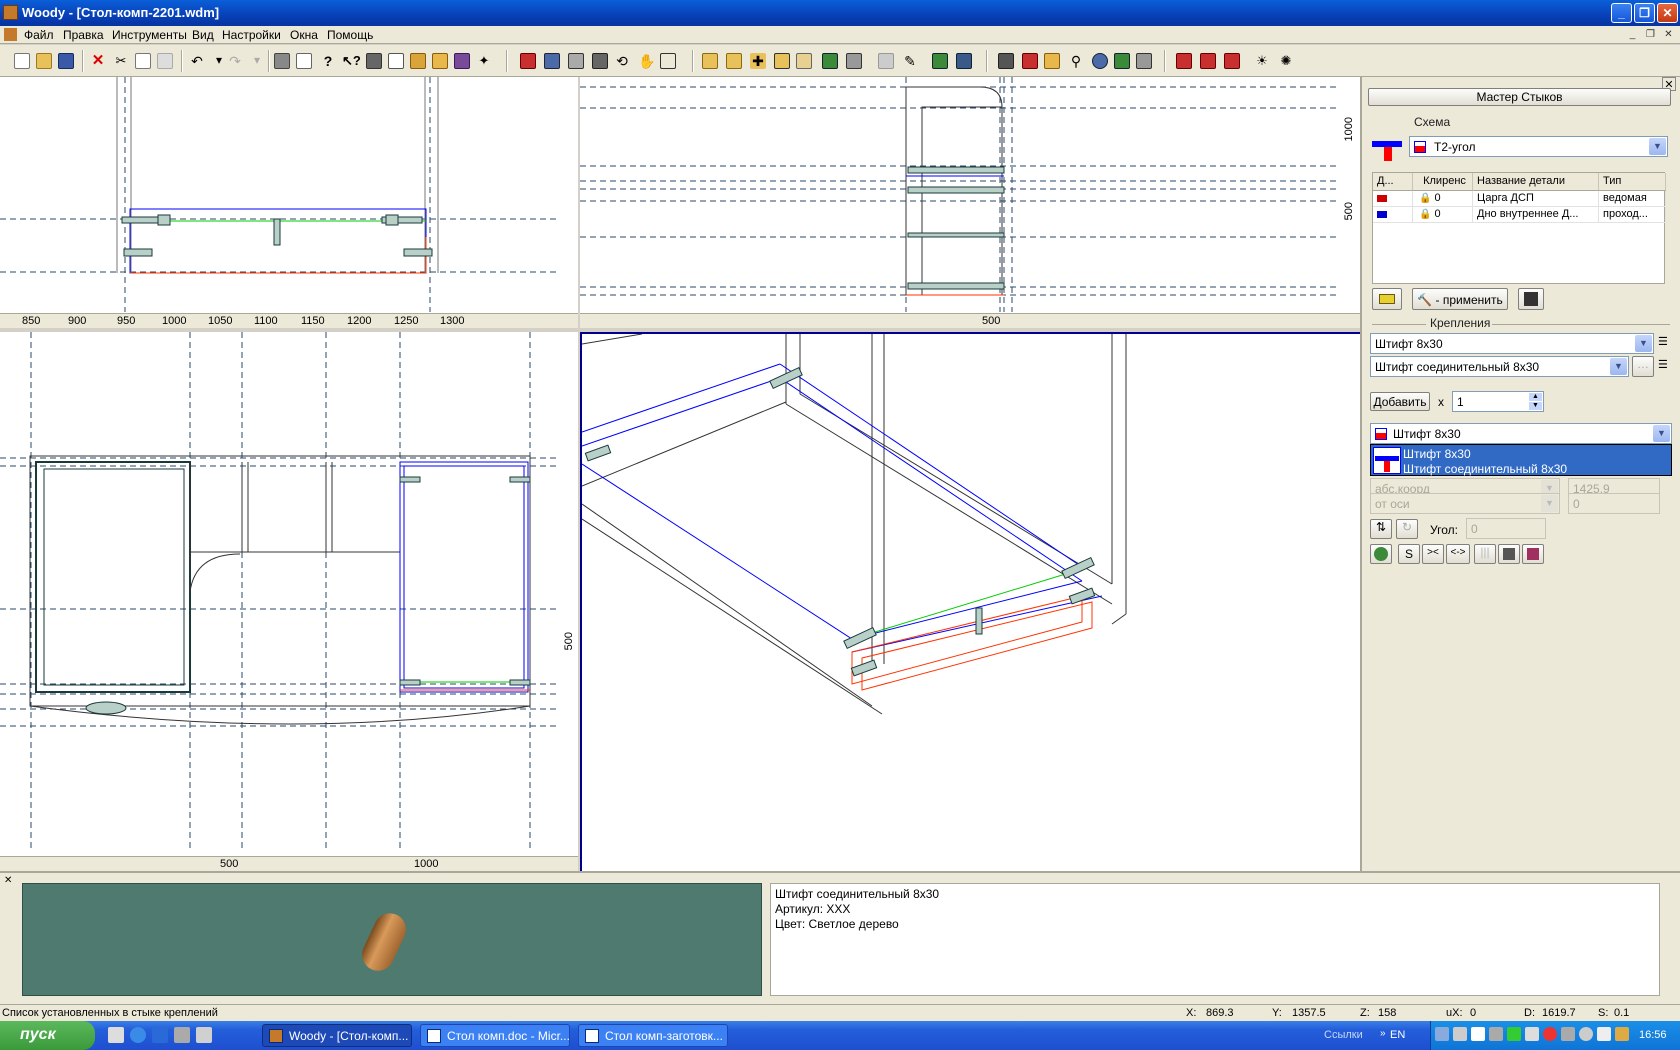  Describe the element at coordinates (304, 61) in the screenshot. I see `print-preview-icon` at that location.